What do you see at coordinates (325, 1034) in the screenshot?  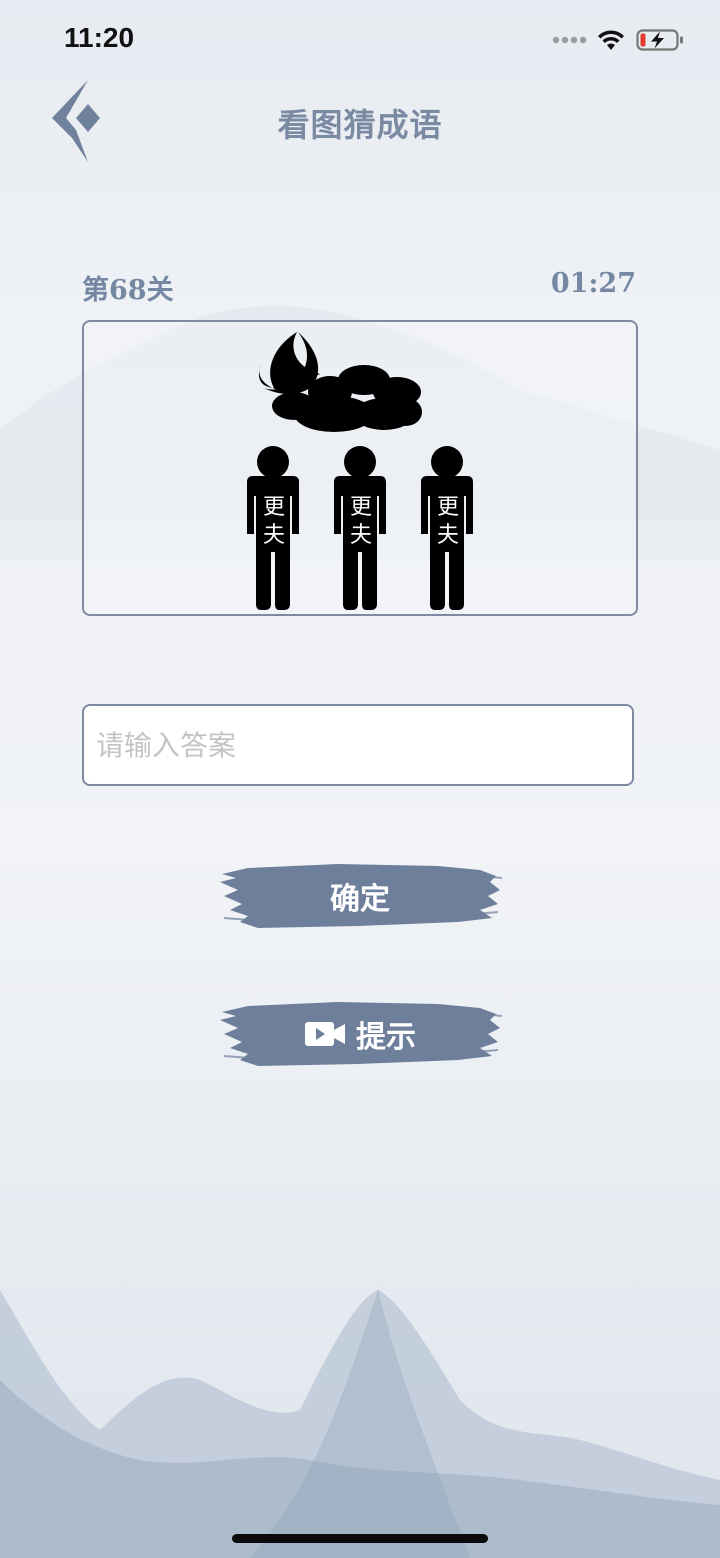 I see `video-camera-icon` at bounding box center [325, 1034].